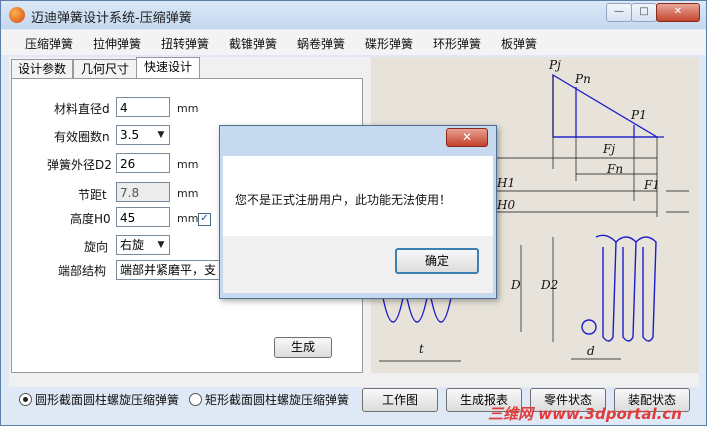 Image resolution: width=707 pixels, height=426 pixels. What do you see at coordinates (343, 200) in the screenshot?
I see `dialog-message: 您不是正式注册用户，此功能无法使用！` at bounding box center [343, 200].